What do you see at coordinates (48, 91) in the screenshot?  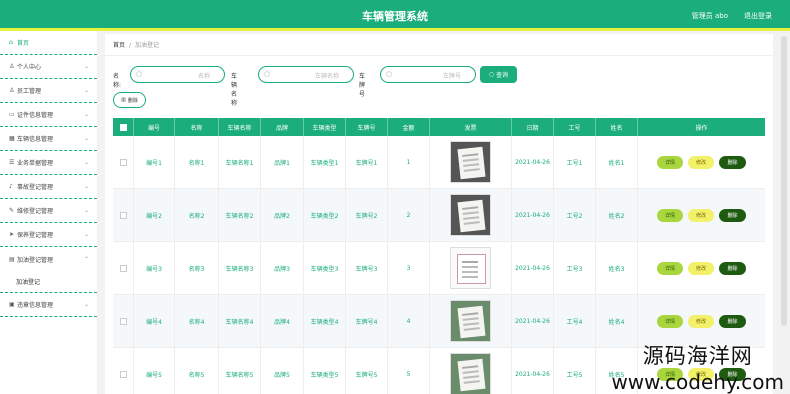 I see `sidebar-item-employees: ♙ 员工管理 ⌄` at bounding box center [48, 91].